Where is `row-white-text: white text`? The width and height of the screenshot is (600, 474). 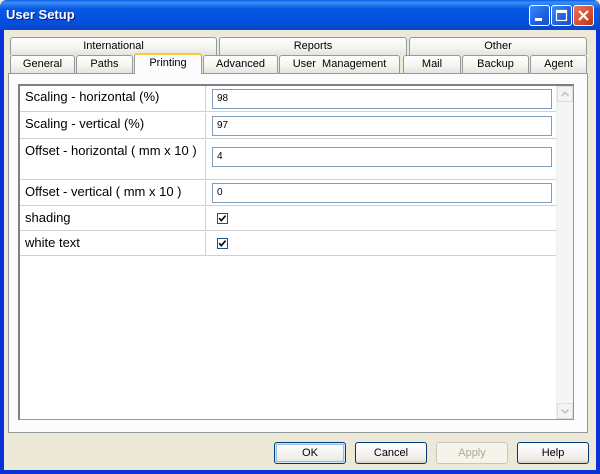
row-white-text: white text is located at coordinates (289, 244).